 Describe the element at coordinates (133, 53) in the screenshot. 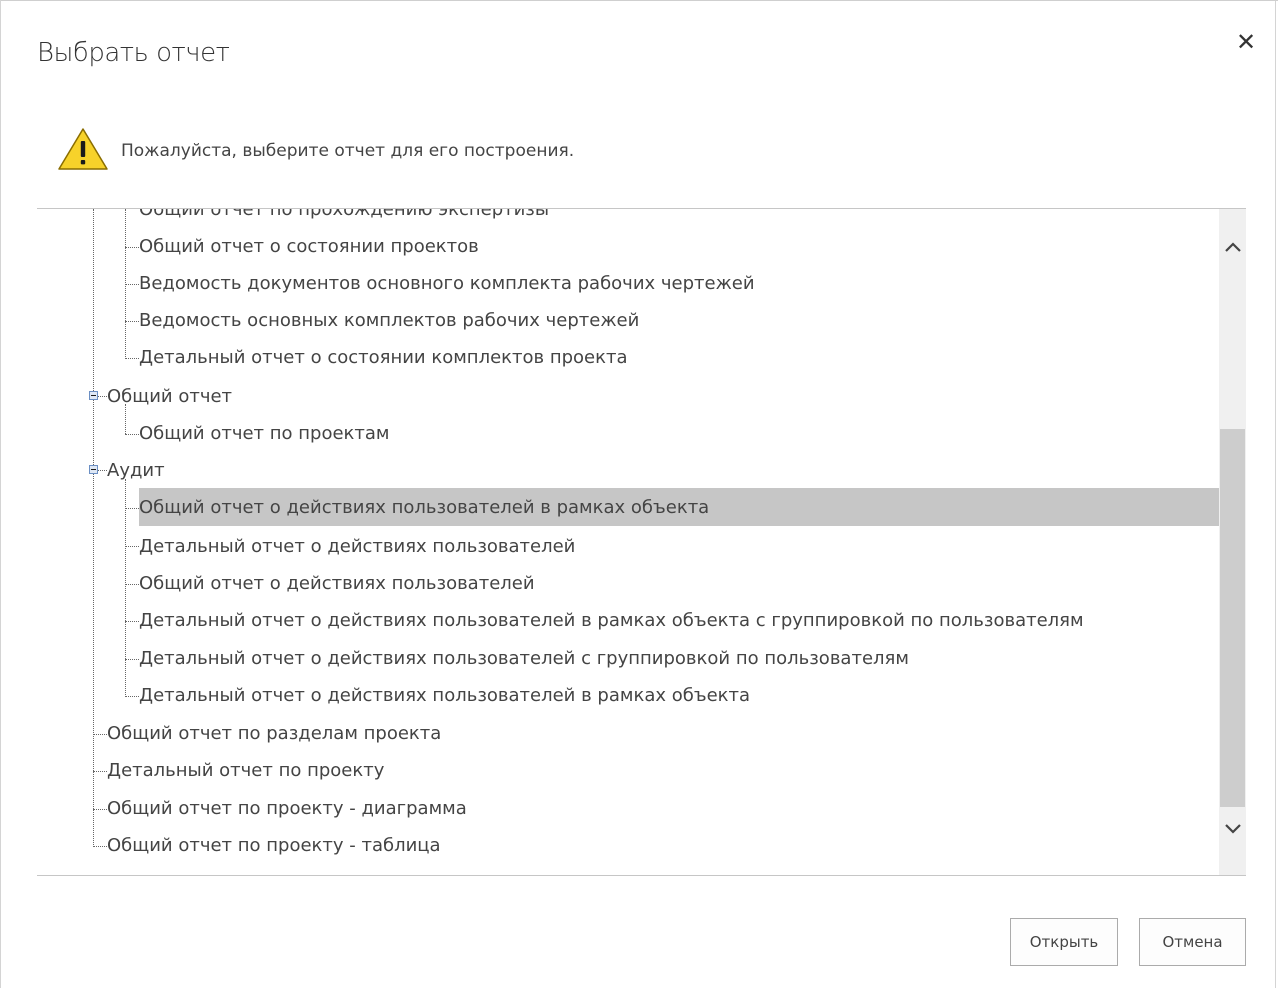

I see `dialog-title: Выбрать отчет` at that location.